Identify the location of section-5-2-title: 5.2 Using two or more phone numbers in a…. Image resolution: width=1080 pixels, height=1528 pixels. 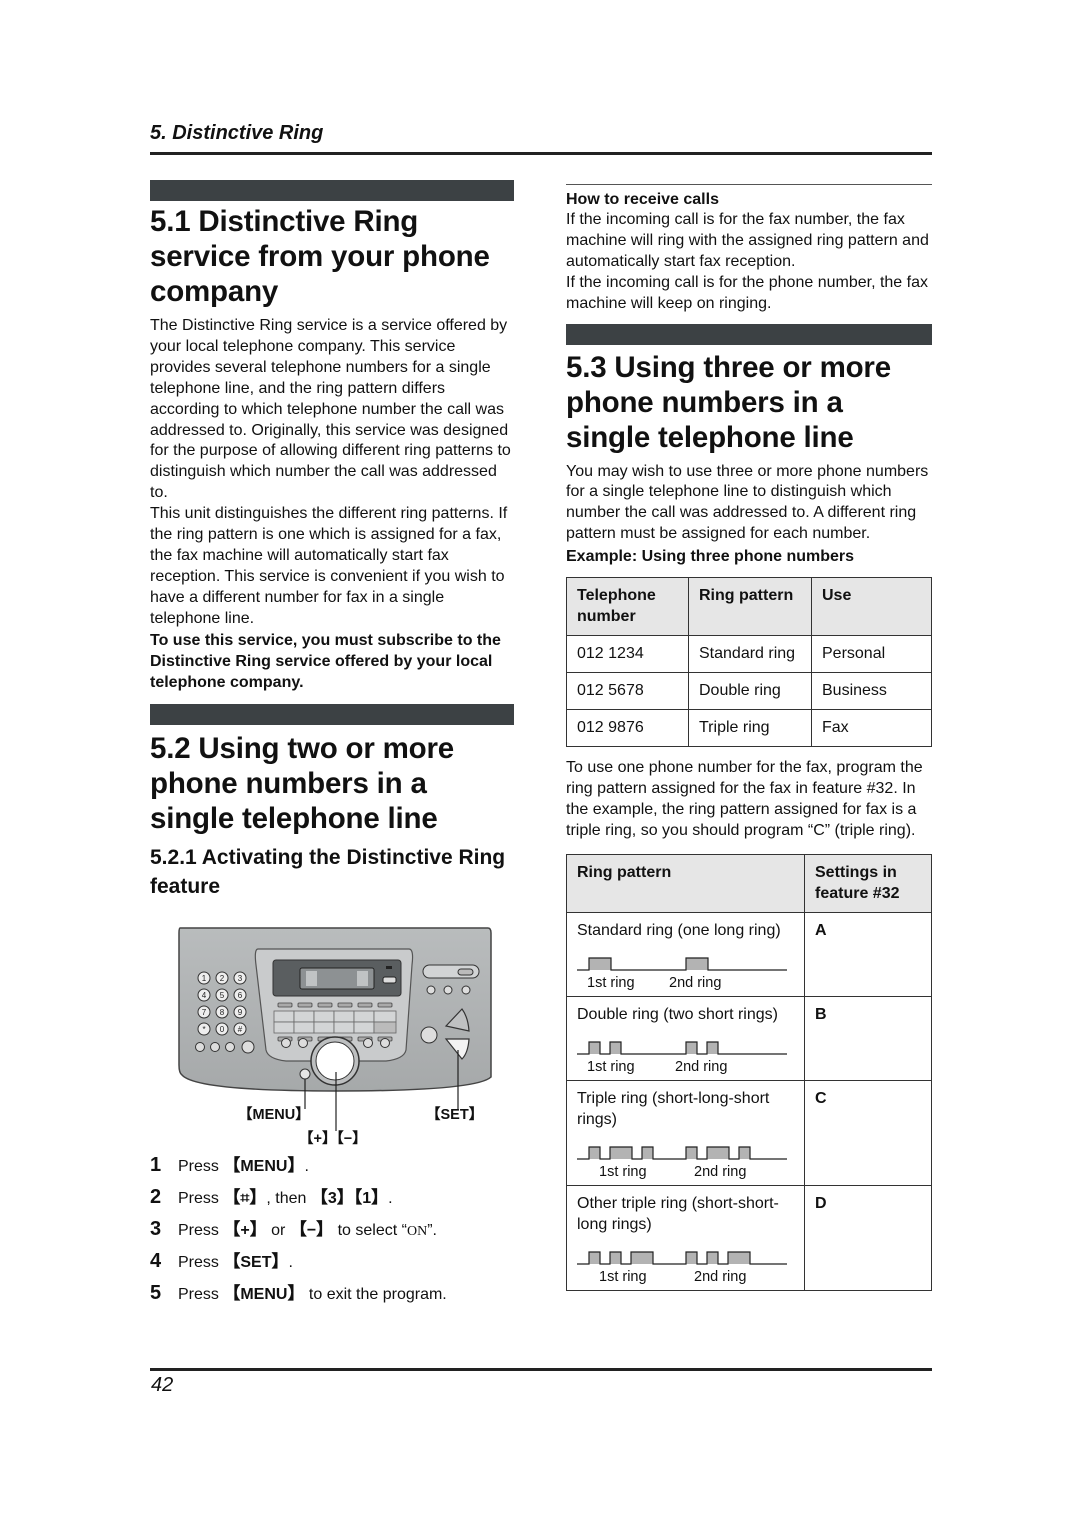
(302, 783).